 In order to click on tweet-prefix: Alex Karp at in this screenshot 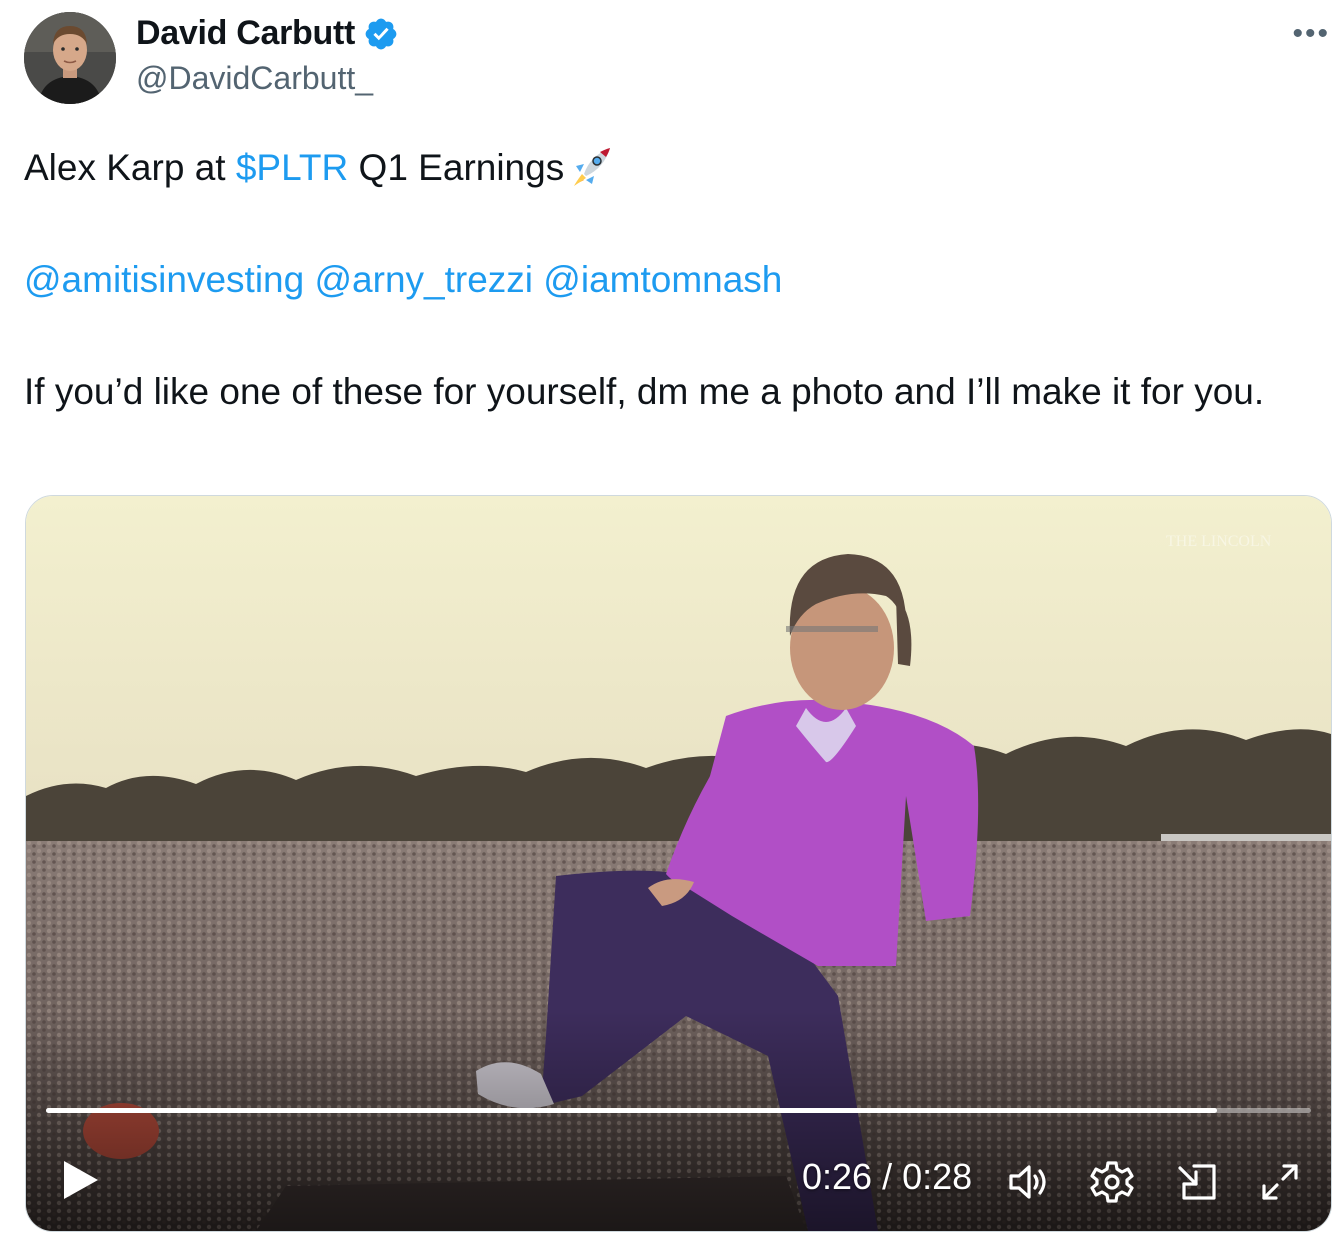, I will do `click(130, 167)`.